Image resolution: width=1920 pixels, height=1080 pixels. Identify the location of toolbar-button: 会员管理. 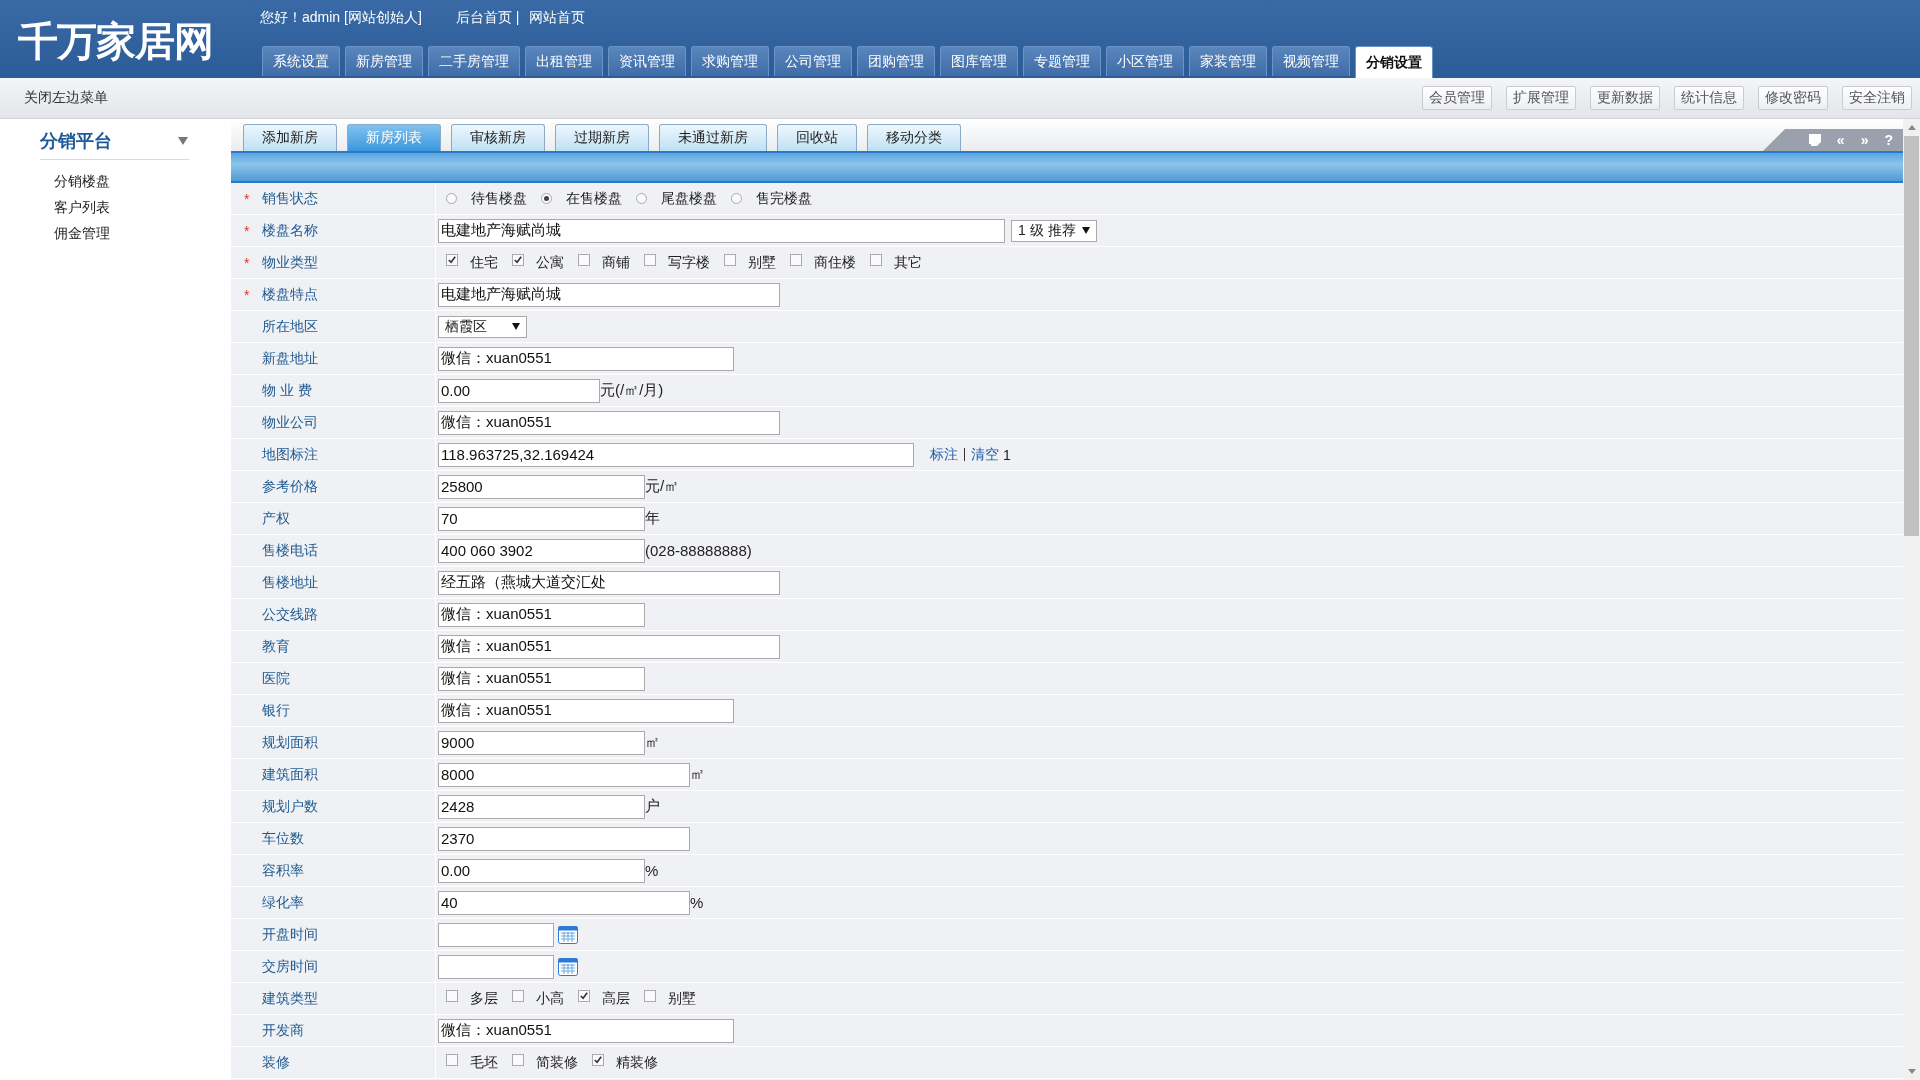
(1457, 98).